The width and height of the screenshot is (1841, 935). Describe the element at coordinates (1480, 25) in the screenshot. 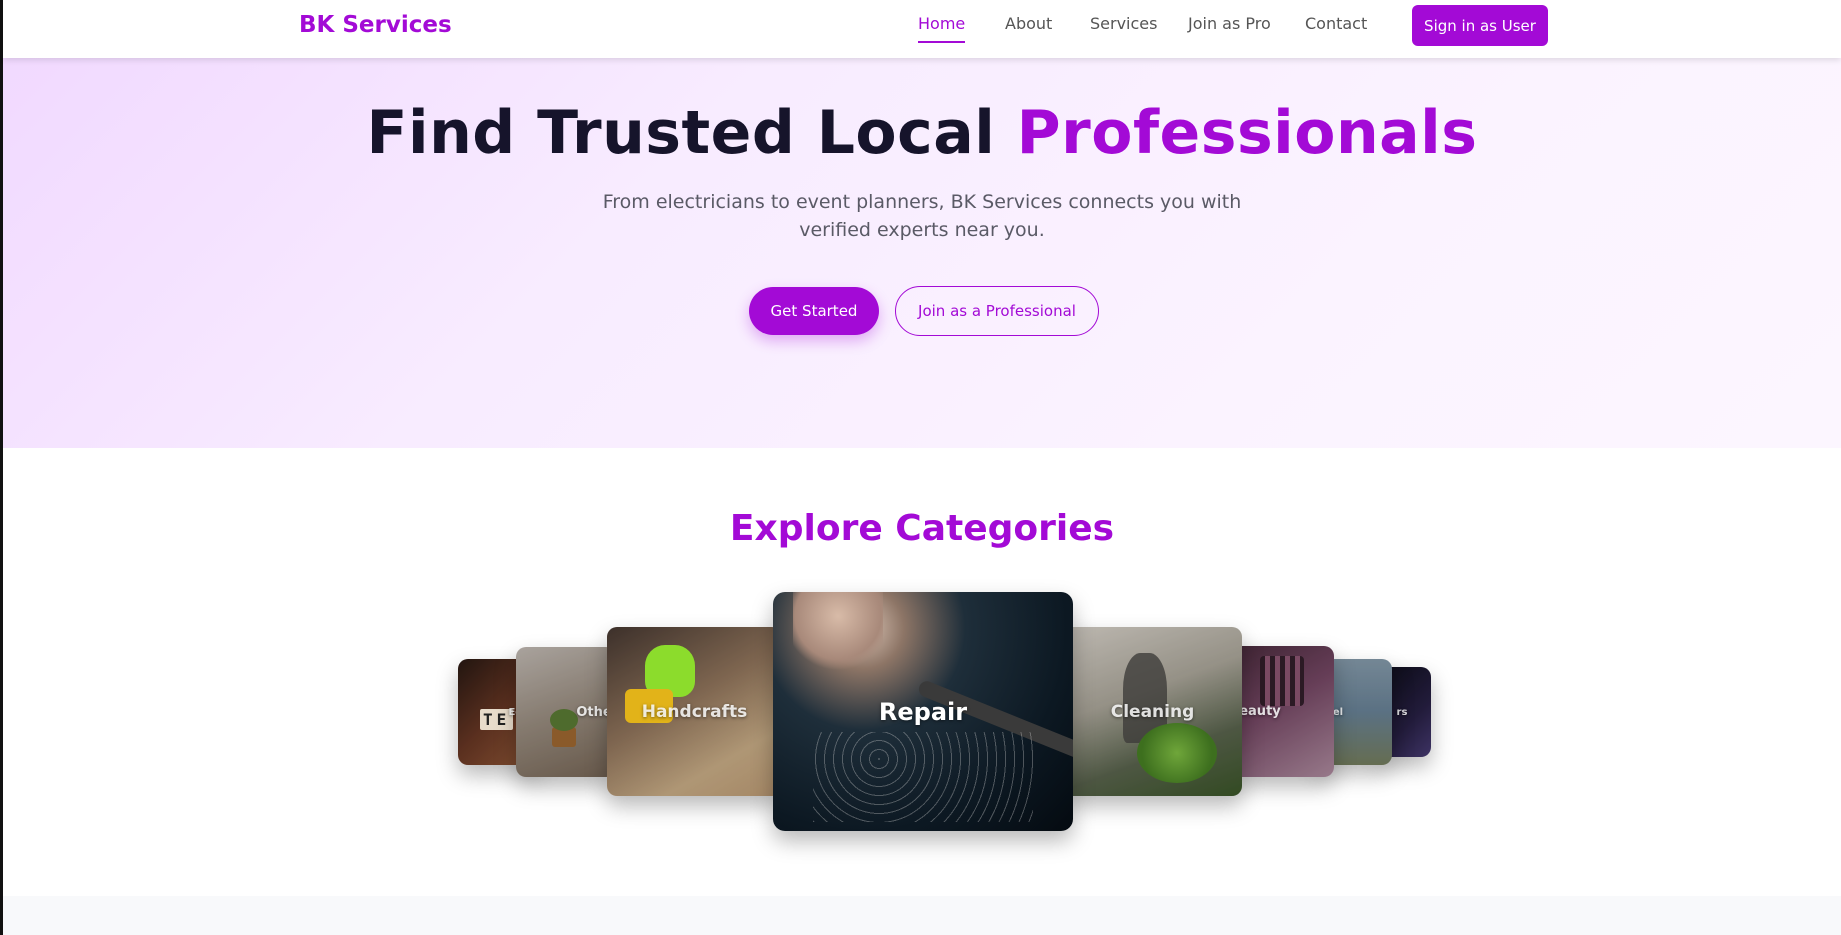

I see `sign-in-button: Sign in as User` at that location.